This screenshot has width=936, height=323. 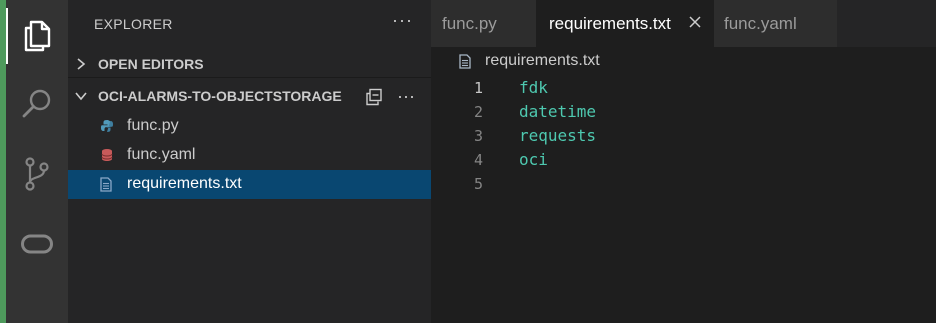 I want to click on activity-oci, so click(x=37, y=244).